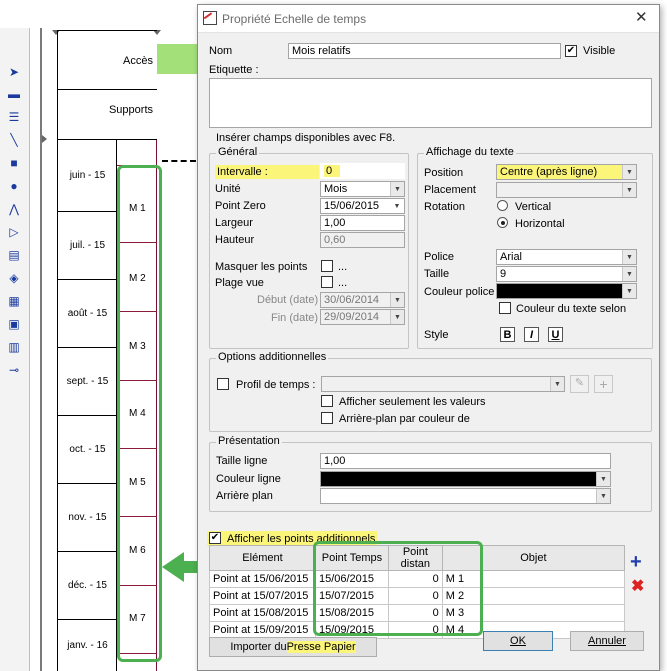 This screenshot has height=671, width=667. What do you see at coordinates (566, 172) in the screenshot?
I see `position-select: Centre (après ligne) ▼` at bounding box center [566, 172].